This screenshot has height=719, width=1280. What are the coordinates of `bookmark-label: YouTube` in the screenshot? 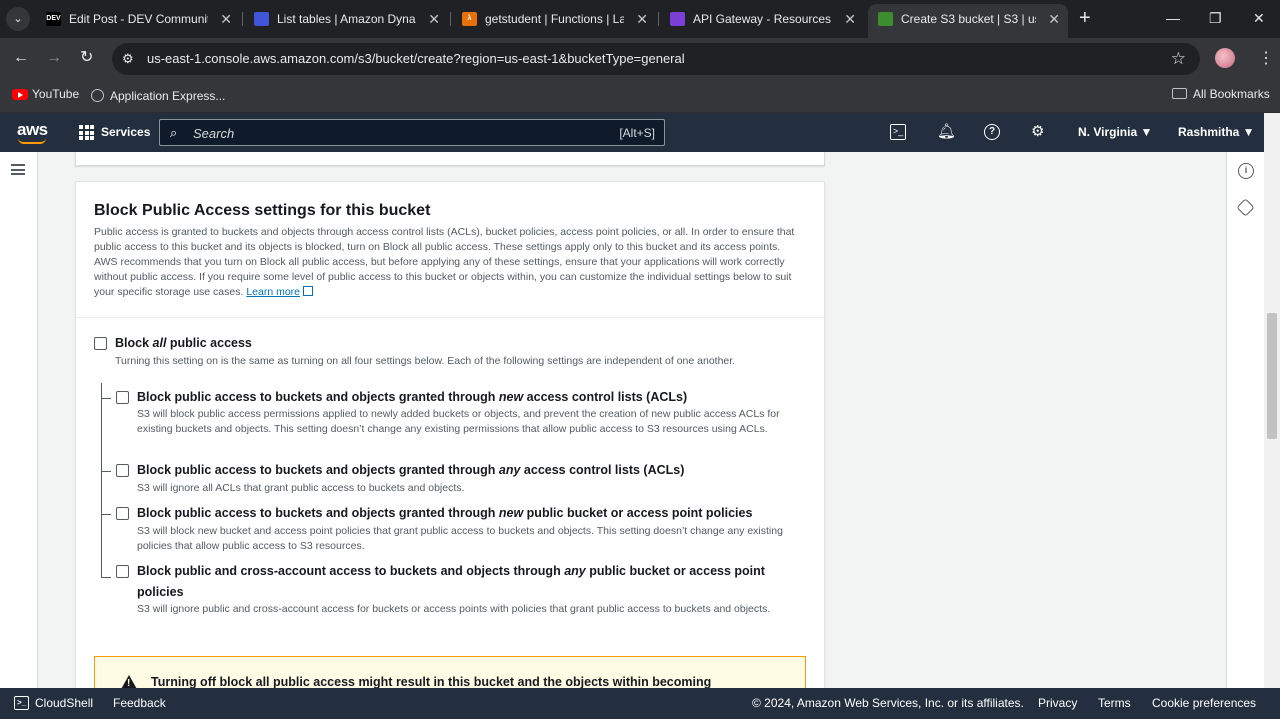 It's located at (56, 94).